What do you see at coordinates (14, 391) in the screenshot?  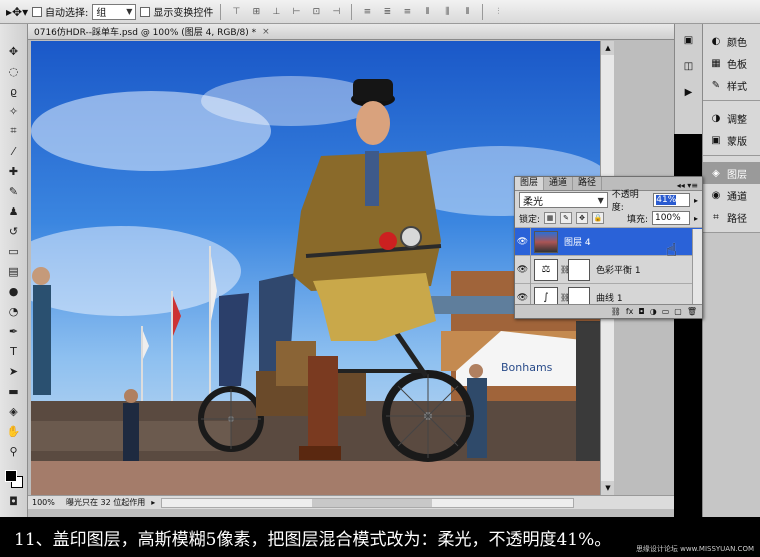 I see `shape-tool-icon: ▬` at bounding box center [14, 391].